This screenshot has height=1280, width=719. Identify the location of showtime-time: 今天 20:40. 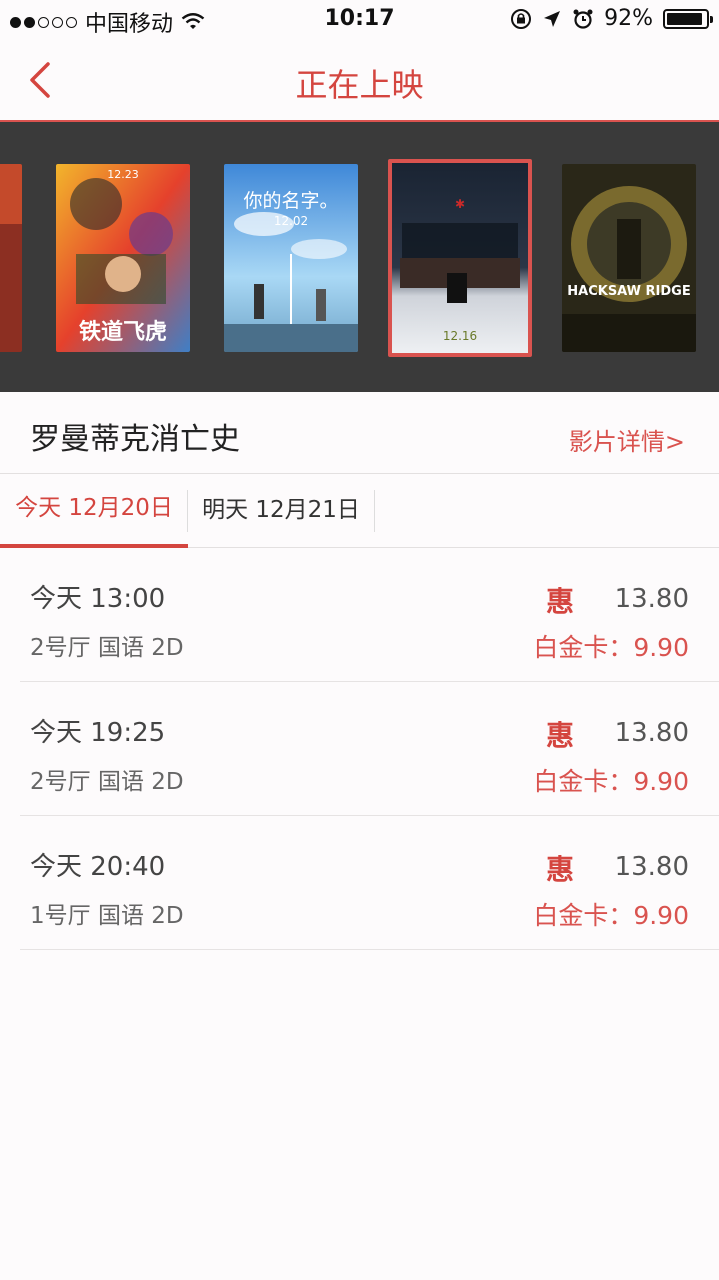
(98, 867).